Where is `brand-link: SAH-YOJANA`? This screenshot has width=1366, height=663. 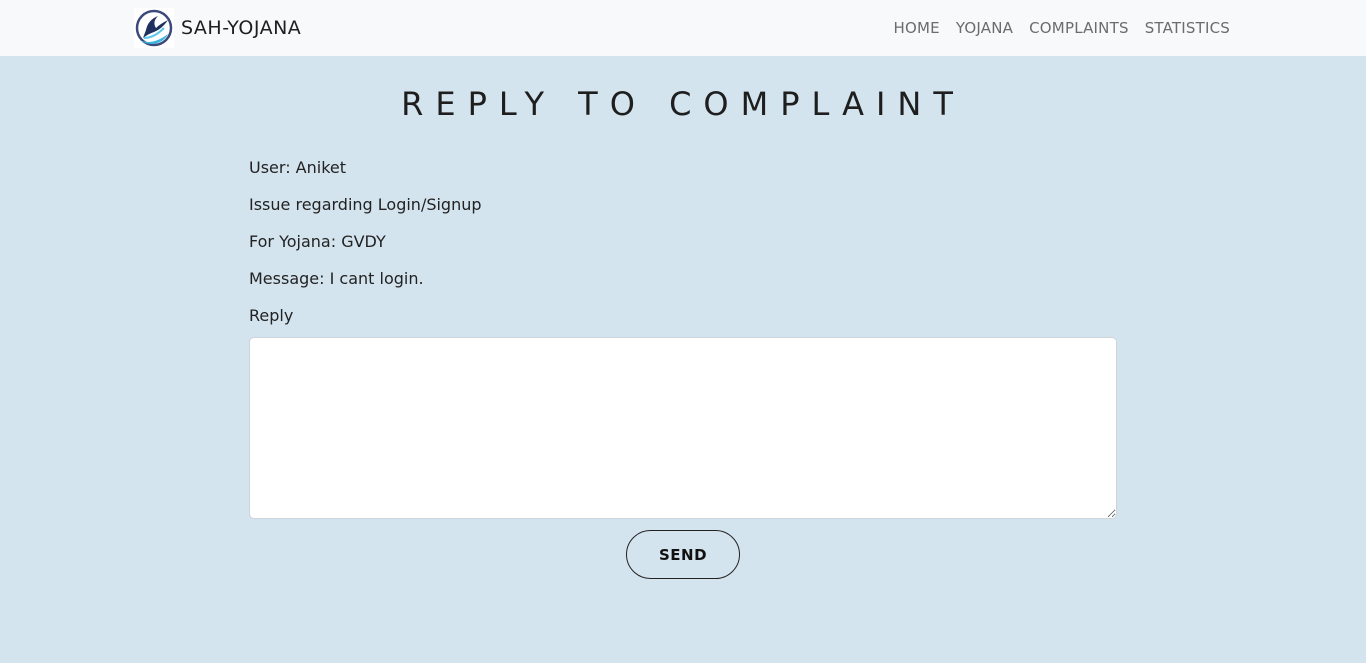 brand-link: SAH-YOJANA is located at coordinates (217, 28).